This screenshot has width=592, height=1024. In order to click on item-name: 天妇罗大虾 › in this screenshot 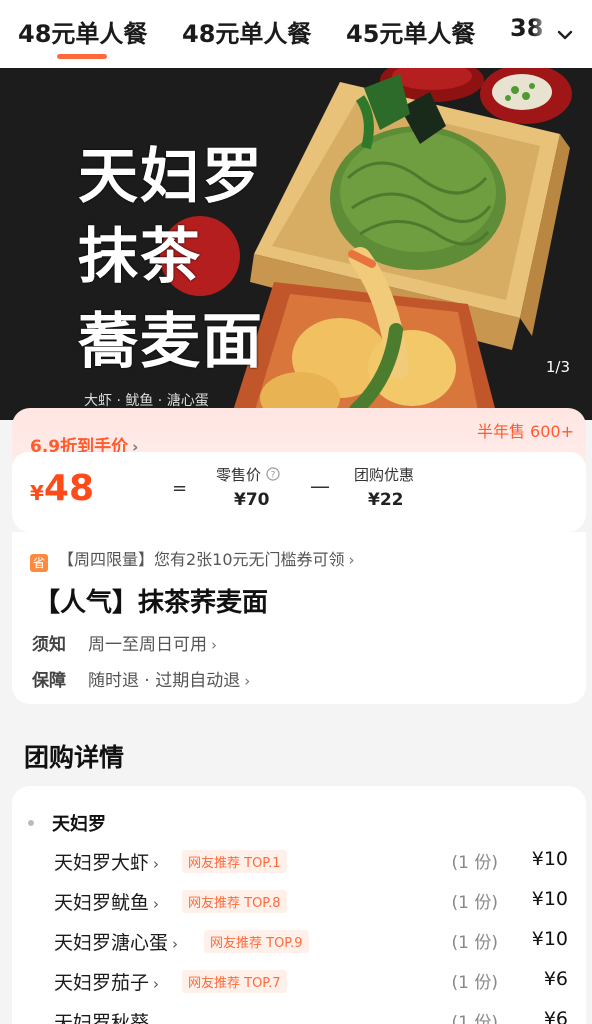, I will do `click(106, 861)`.